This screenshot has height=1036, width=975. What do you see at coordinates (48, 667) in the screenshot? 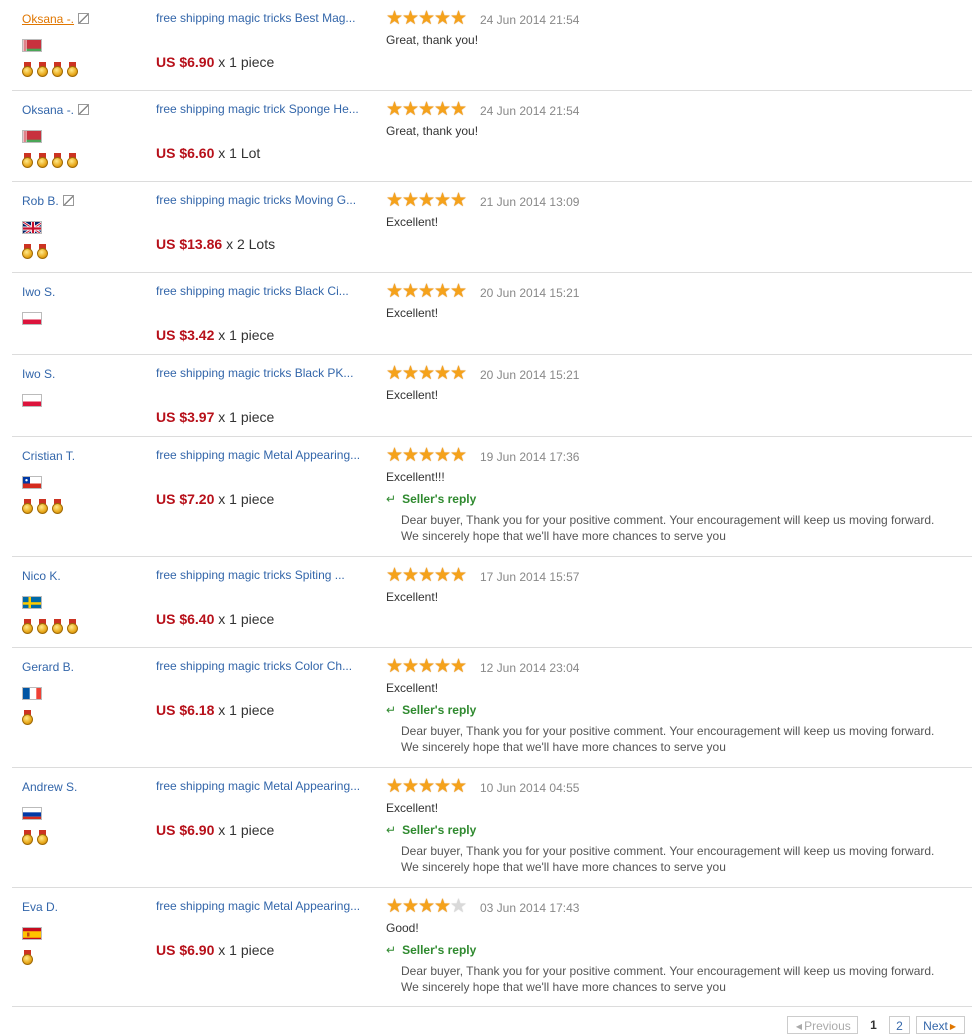
I see `buyer-name-link: Gerard B.` at bounding box center [48, 667].